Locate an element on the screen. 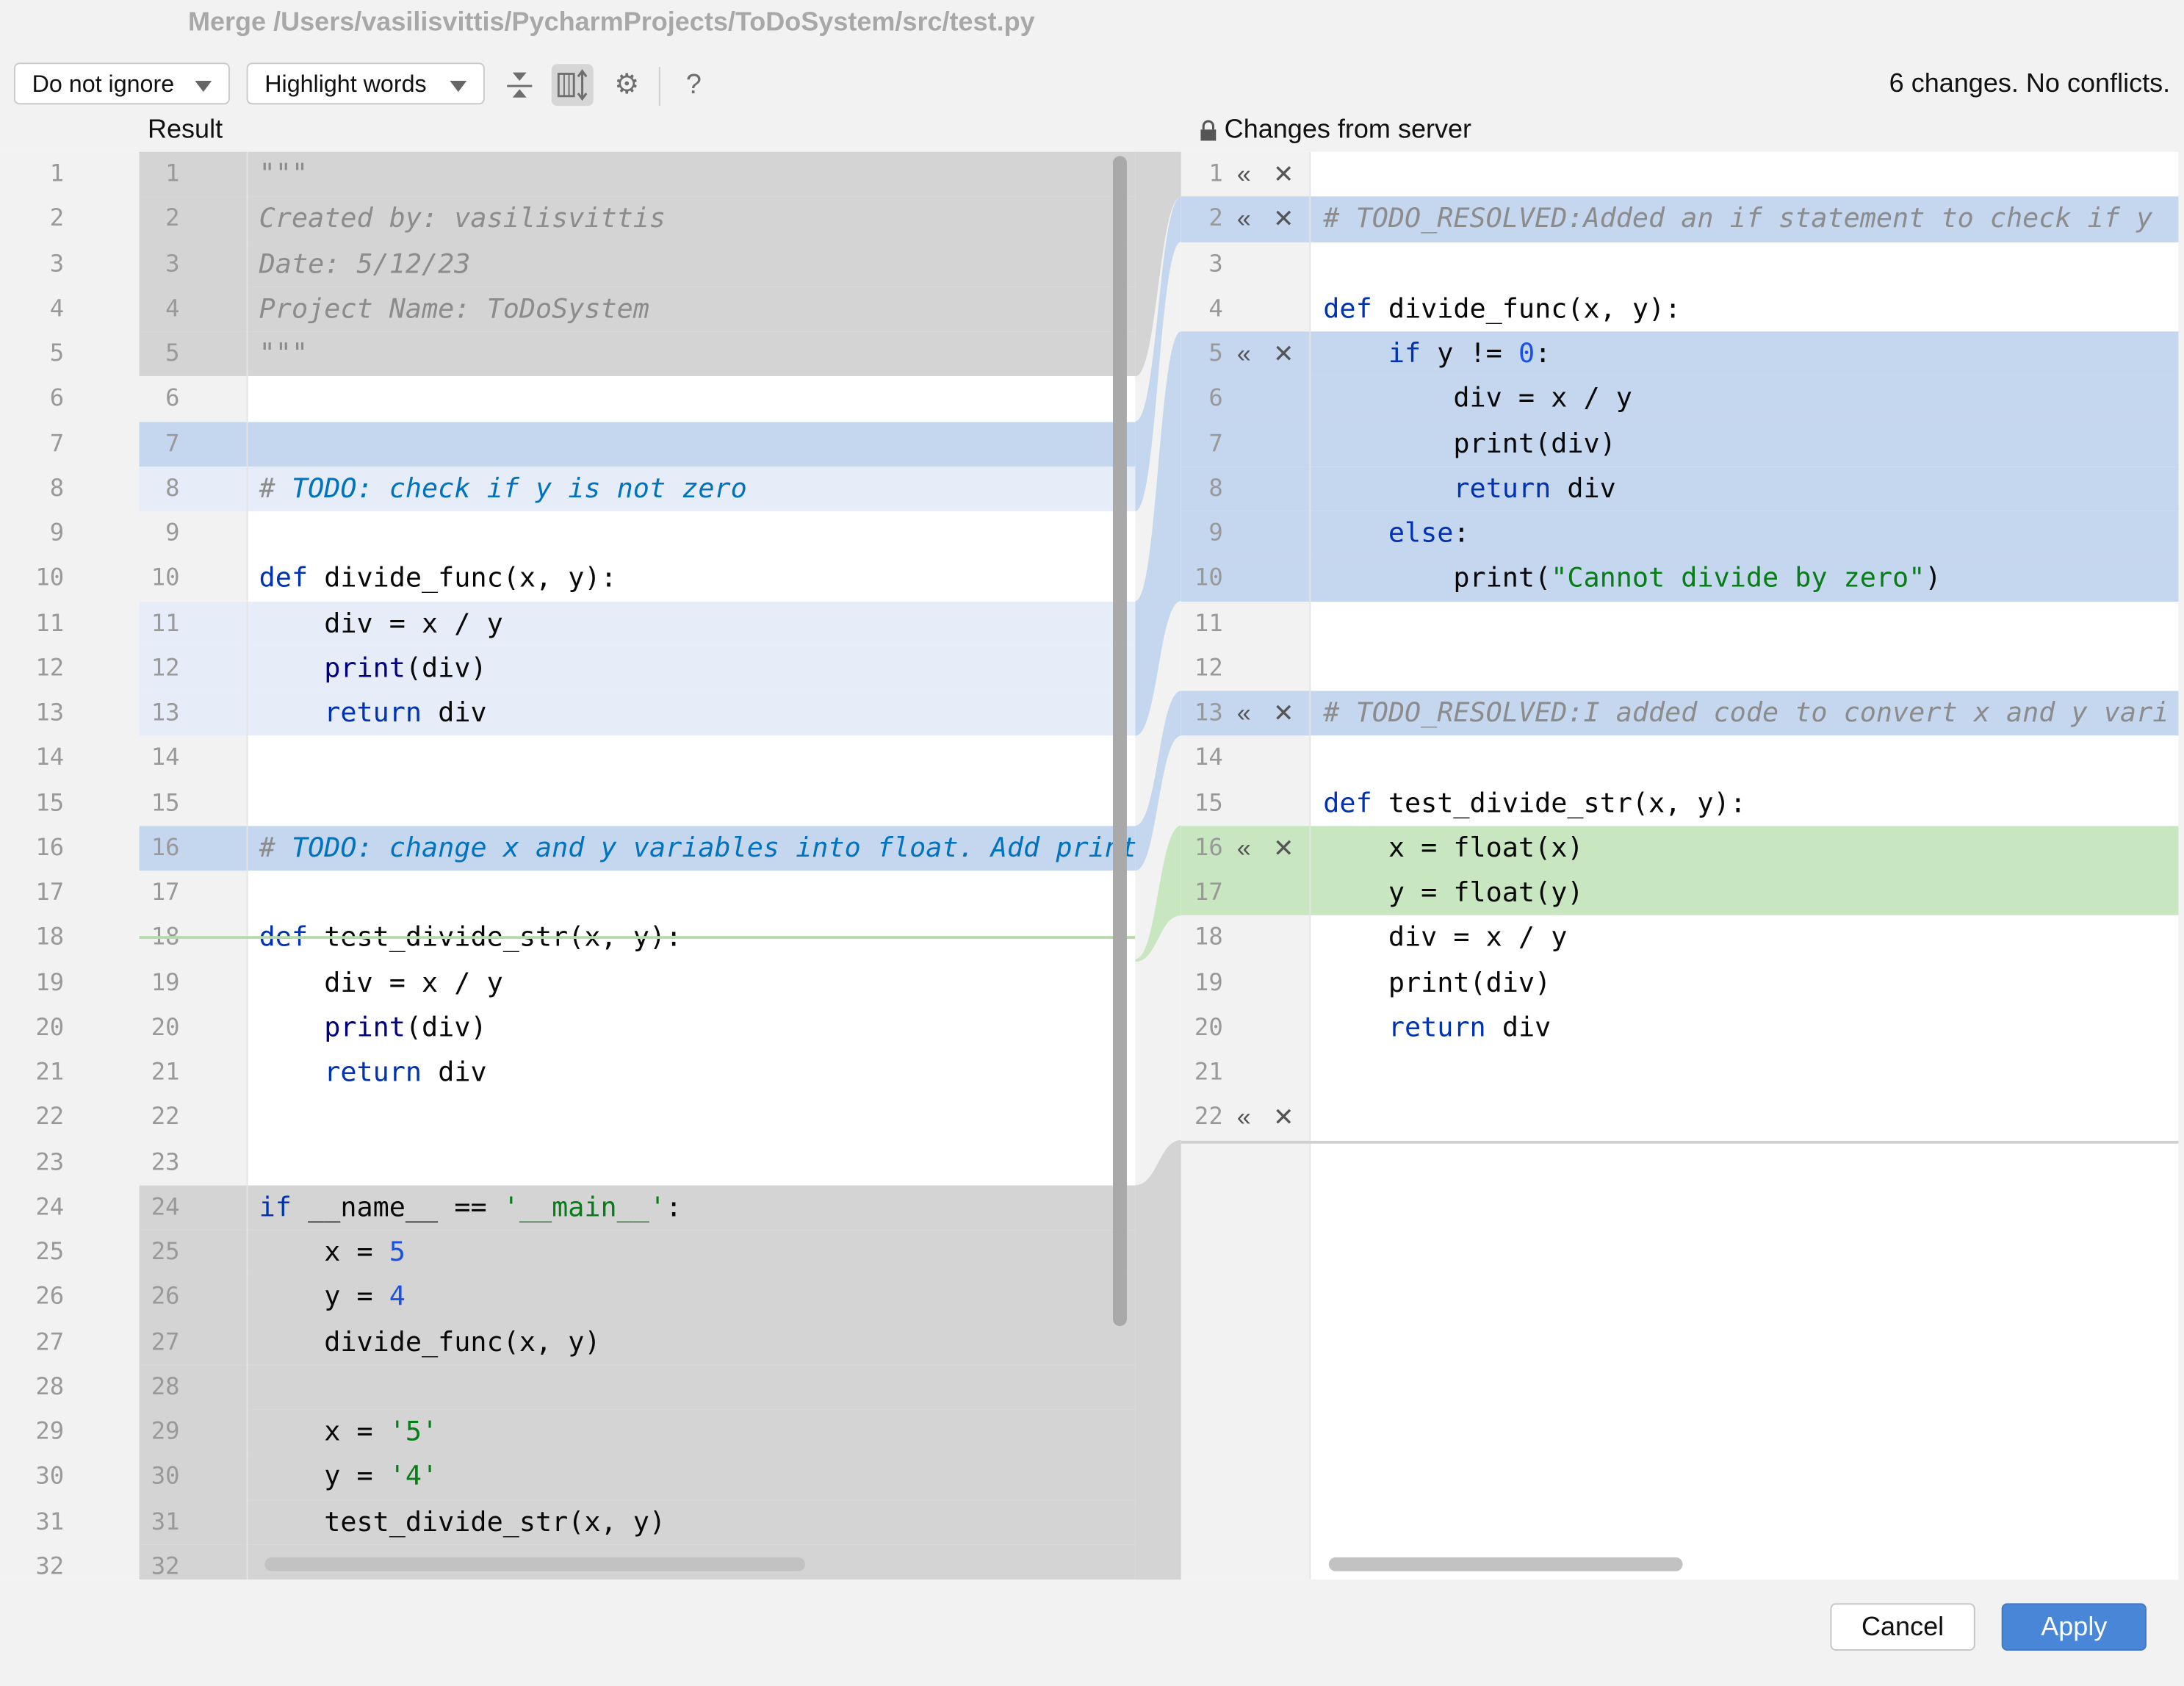 The image size is (2184, 1686). code-line: print("Cannot divide by zero") is located at coordinates (1632, 578).